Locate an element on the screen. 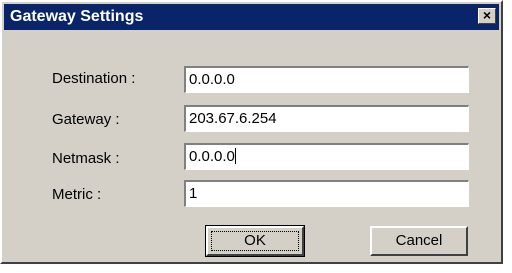 Image resolution: width=512 pixels, height=273 pixels. netmask-label: Netmask : is located at coordinates (86, 158).